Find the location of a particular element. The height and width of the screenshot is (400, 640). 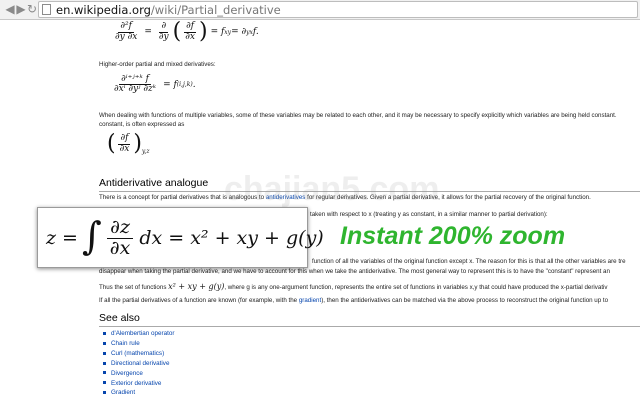

eq1-equals: = is located at coordinates (148, 32).